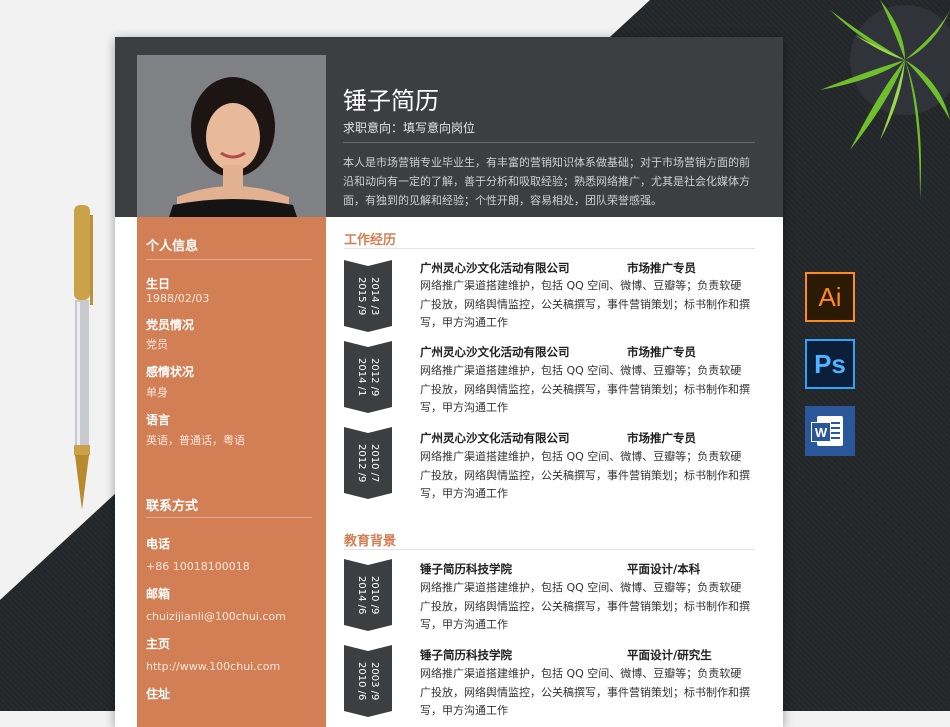 The width and height of the screenshot is (950, 727). What do you see at coordinates (172, 506) in the screenshot?
I see `contact-title: 联系方式` at bounding box center [172, 506].